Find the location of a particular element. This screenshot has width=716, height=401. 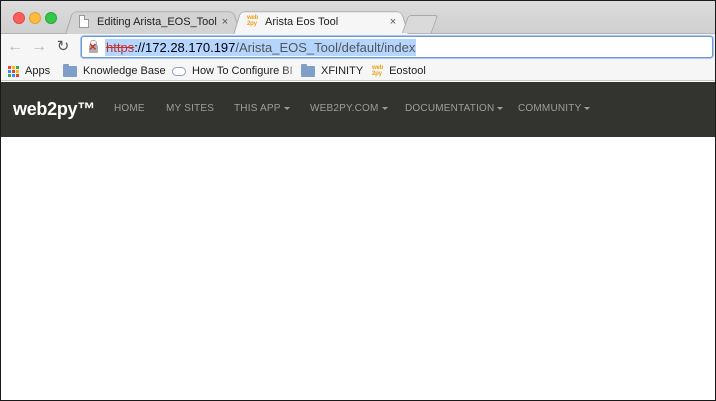

brand-logo: web2py™ is located at coordinates (54, 109).